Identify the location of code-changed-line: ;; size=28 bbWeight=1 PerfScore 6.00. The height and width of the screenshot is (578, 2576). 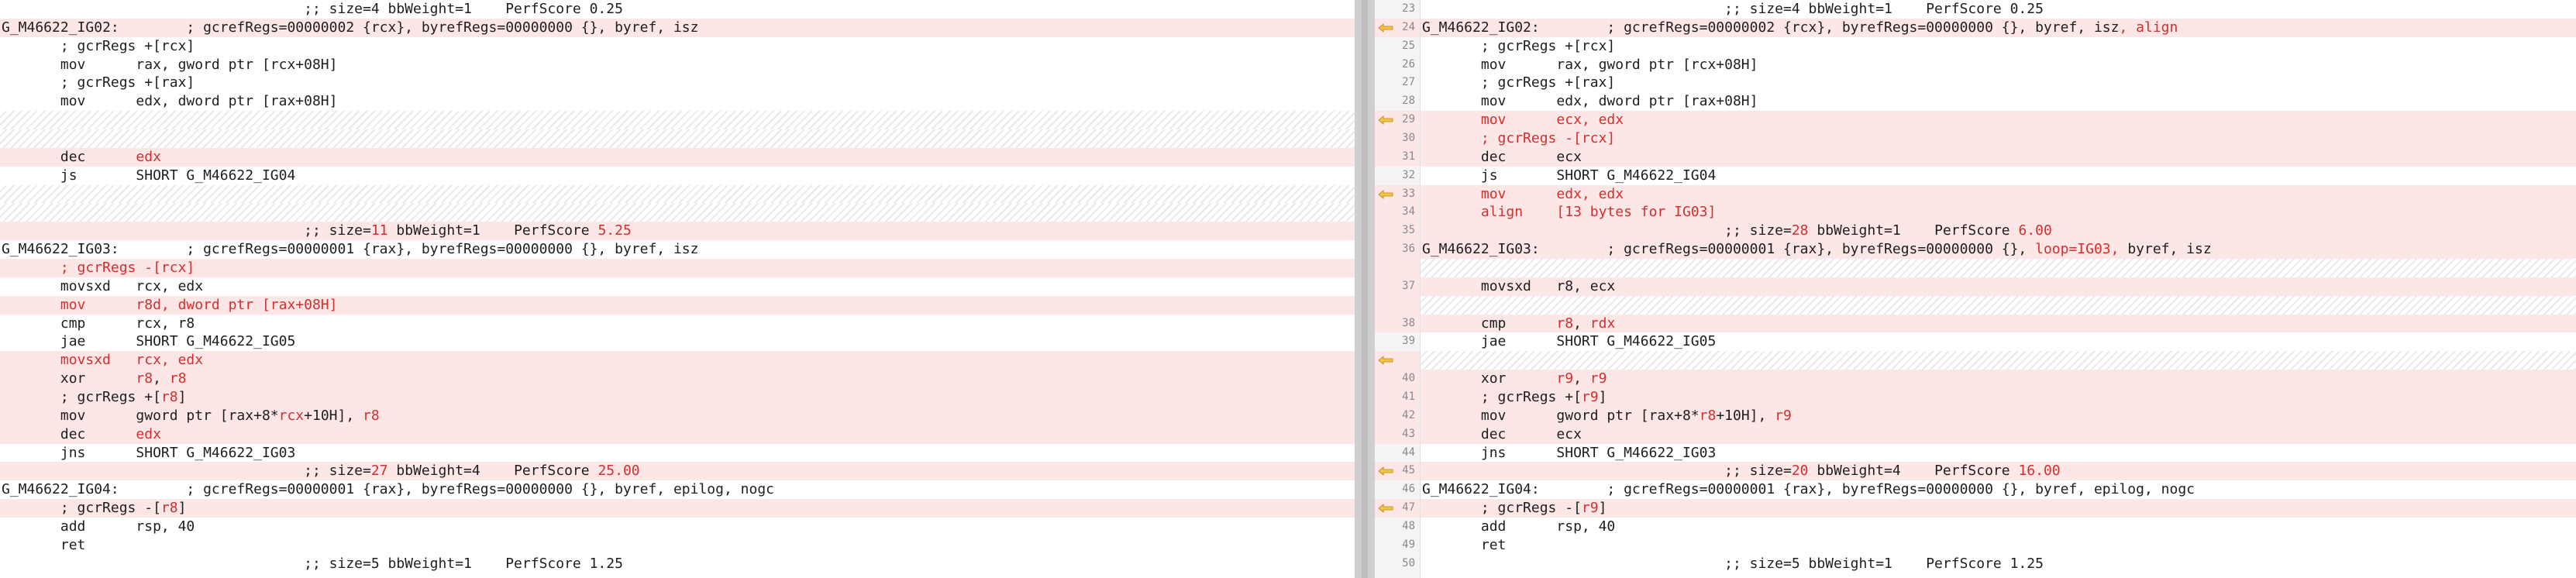
(1998, 231).